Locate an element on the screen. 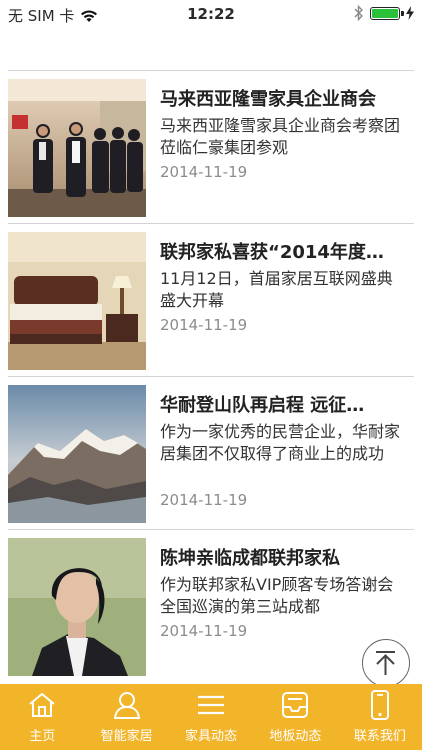  bluetooth-icon is located at coordinates (358, 13).